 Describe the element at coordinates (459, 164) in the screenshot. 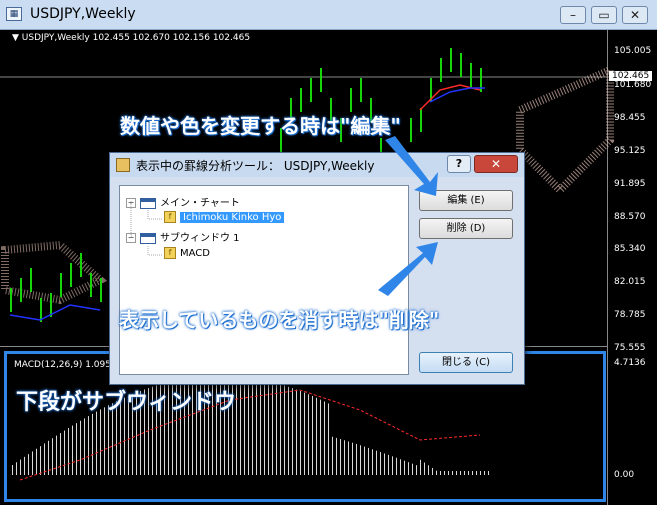

I see `help-button: ?` at that location.